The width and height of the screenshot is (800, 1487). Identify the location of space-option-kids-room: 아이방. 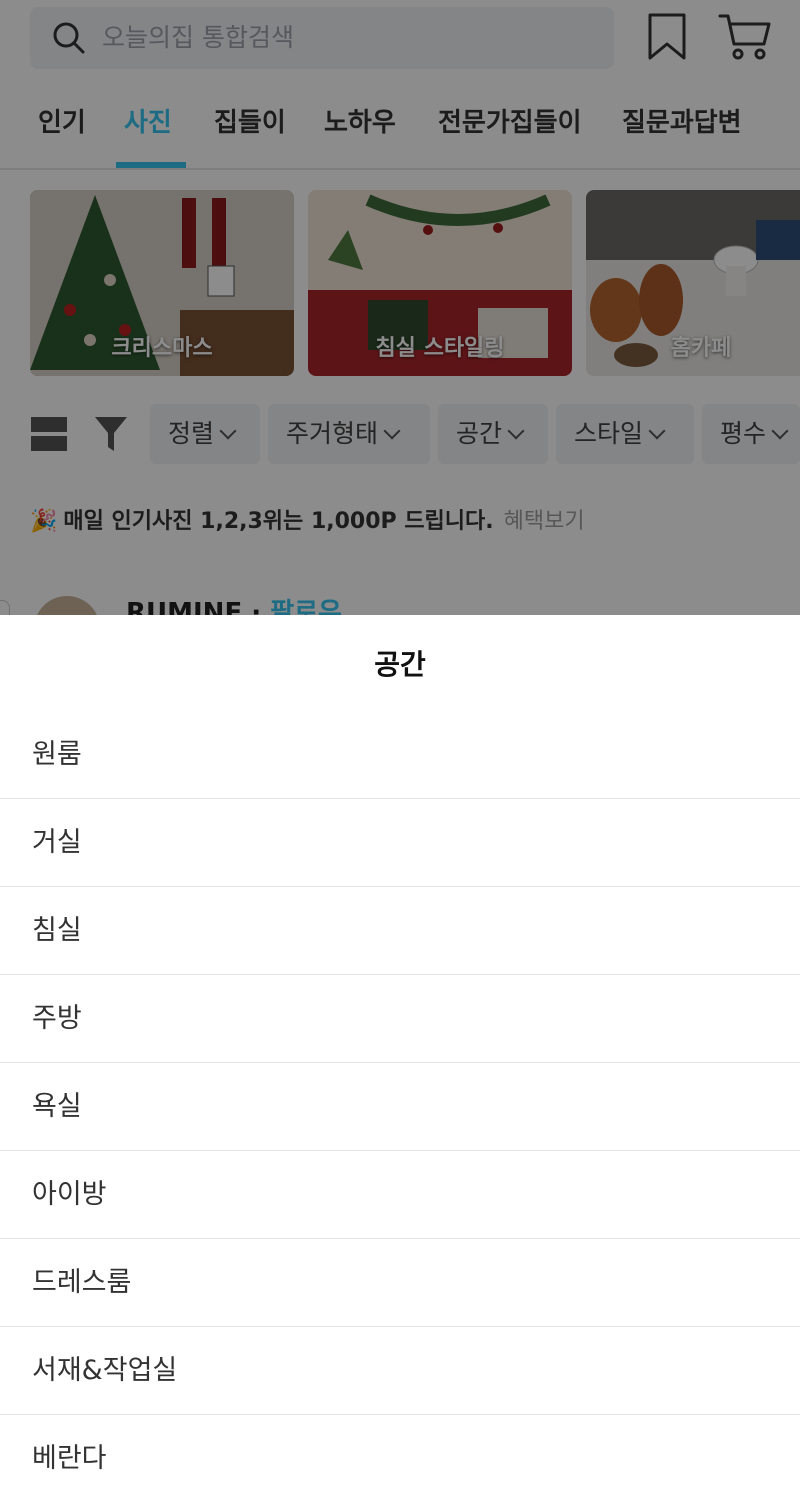
(400, 1195).